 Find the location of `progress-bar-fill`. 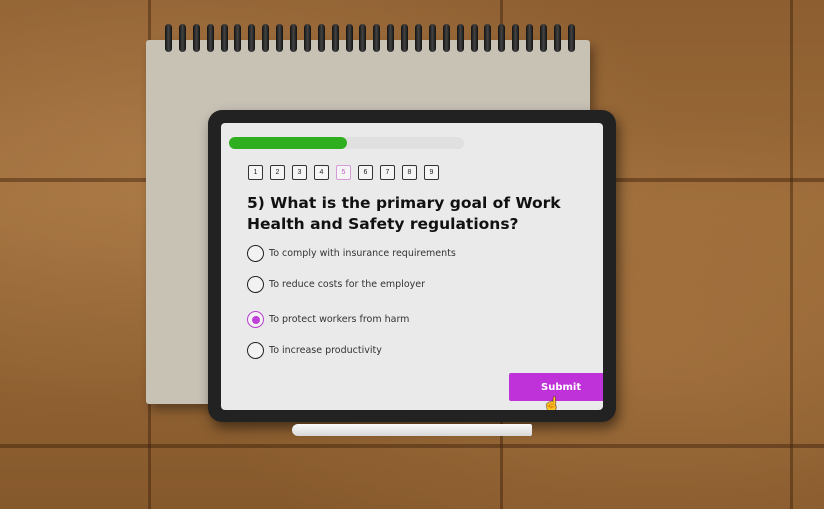

progress-bar-fill is located at coordinates (288, 143).